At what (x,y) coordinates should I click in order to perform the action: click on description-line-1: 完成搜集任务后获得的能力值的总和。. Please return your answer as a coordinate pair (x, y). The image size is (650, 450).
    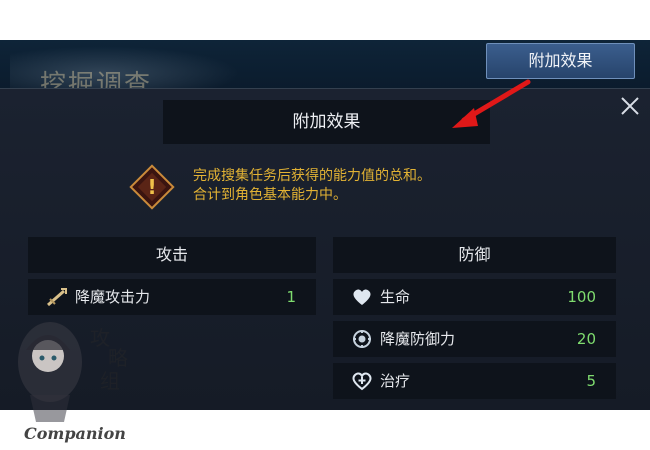
    Looking at the image, I should click on (312, 176).